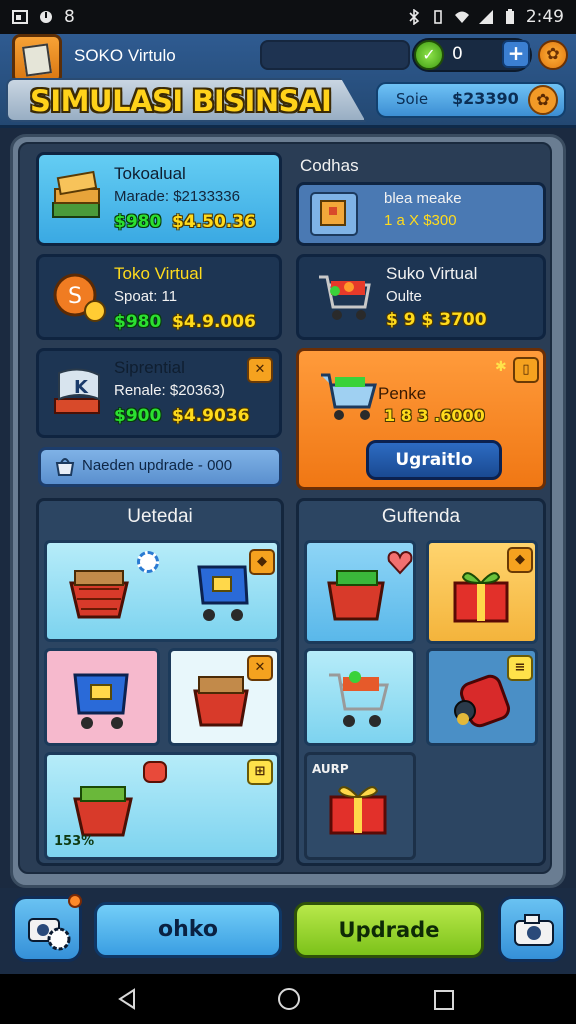 This screenshot has width=576, height=1024. Describe the element at coordinates (65, 467) in the screenshot. I see `bag-icon` at that location.